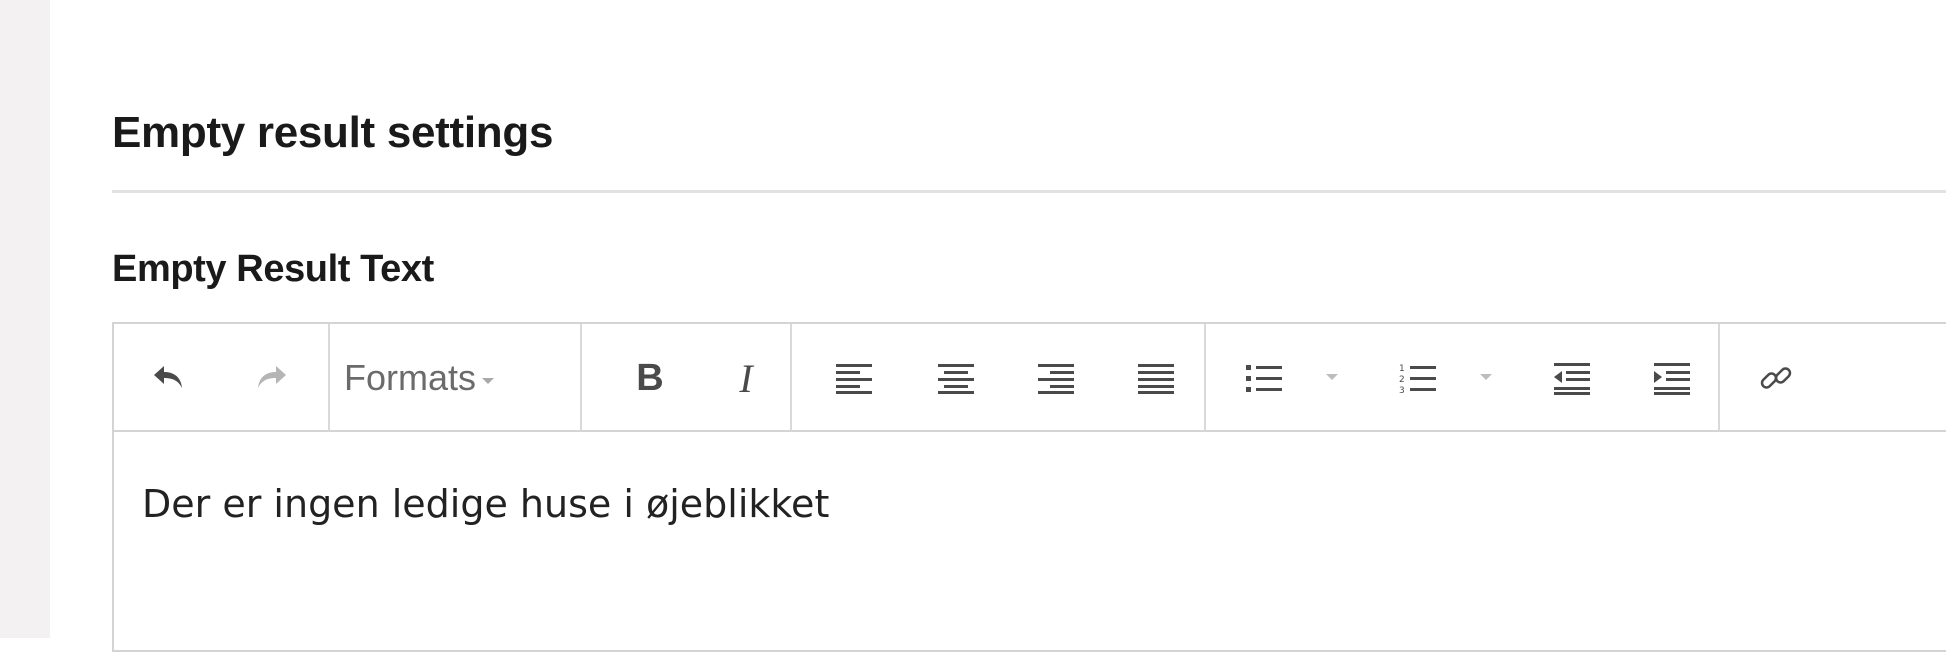 Image resolution: width=1946 pixels, height=652 pixels. Describe the element at coordinates (1332, 377) in the screenshot. I see `bullet-list-dropdown-icon` at that location.